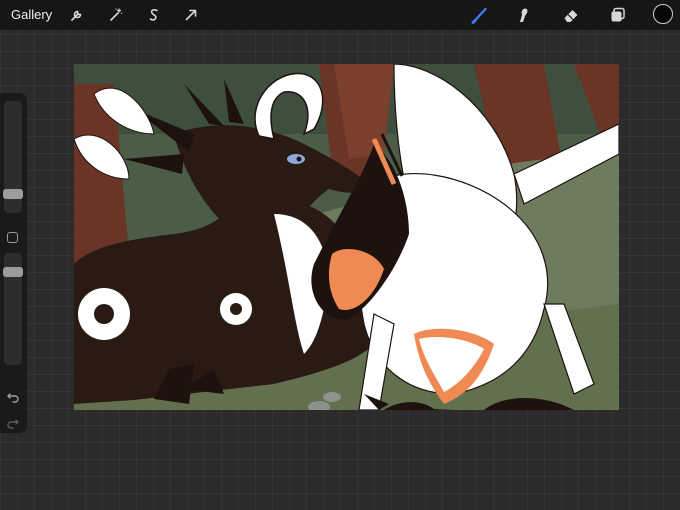 This screenshot has width=680, height=510. What do you see at coordinates (663, 14) in the screenshot?
I see `color-picker-button` at bounding box center [663, 14].